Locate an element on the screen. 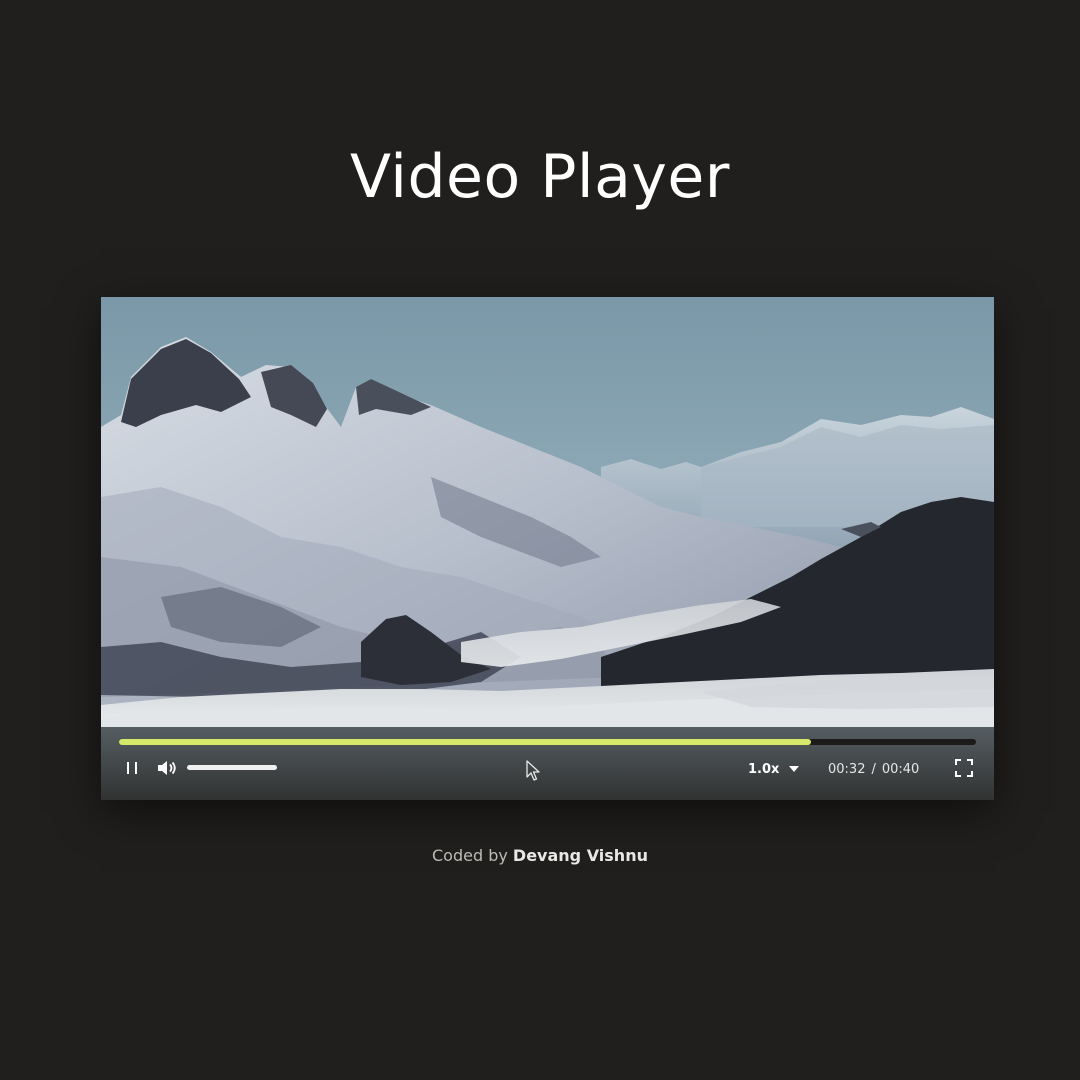 This screenshot has height=1080, width=1080. credit-line: Coded by Devang Vishnu is located at coordinates (540, 855).